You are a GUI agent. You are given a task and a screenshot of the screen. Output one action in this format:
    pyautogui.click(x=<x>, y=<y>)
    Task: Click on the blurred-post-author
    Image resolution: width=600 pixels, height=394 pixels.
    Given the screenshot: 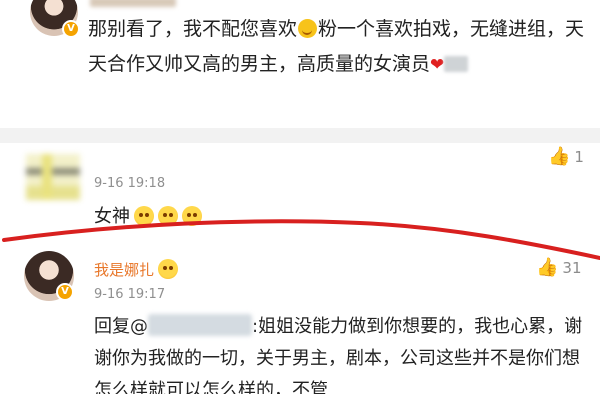 What is the action you would take?
    pyautogui.click(x=133, y=3)
    